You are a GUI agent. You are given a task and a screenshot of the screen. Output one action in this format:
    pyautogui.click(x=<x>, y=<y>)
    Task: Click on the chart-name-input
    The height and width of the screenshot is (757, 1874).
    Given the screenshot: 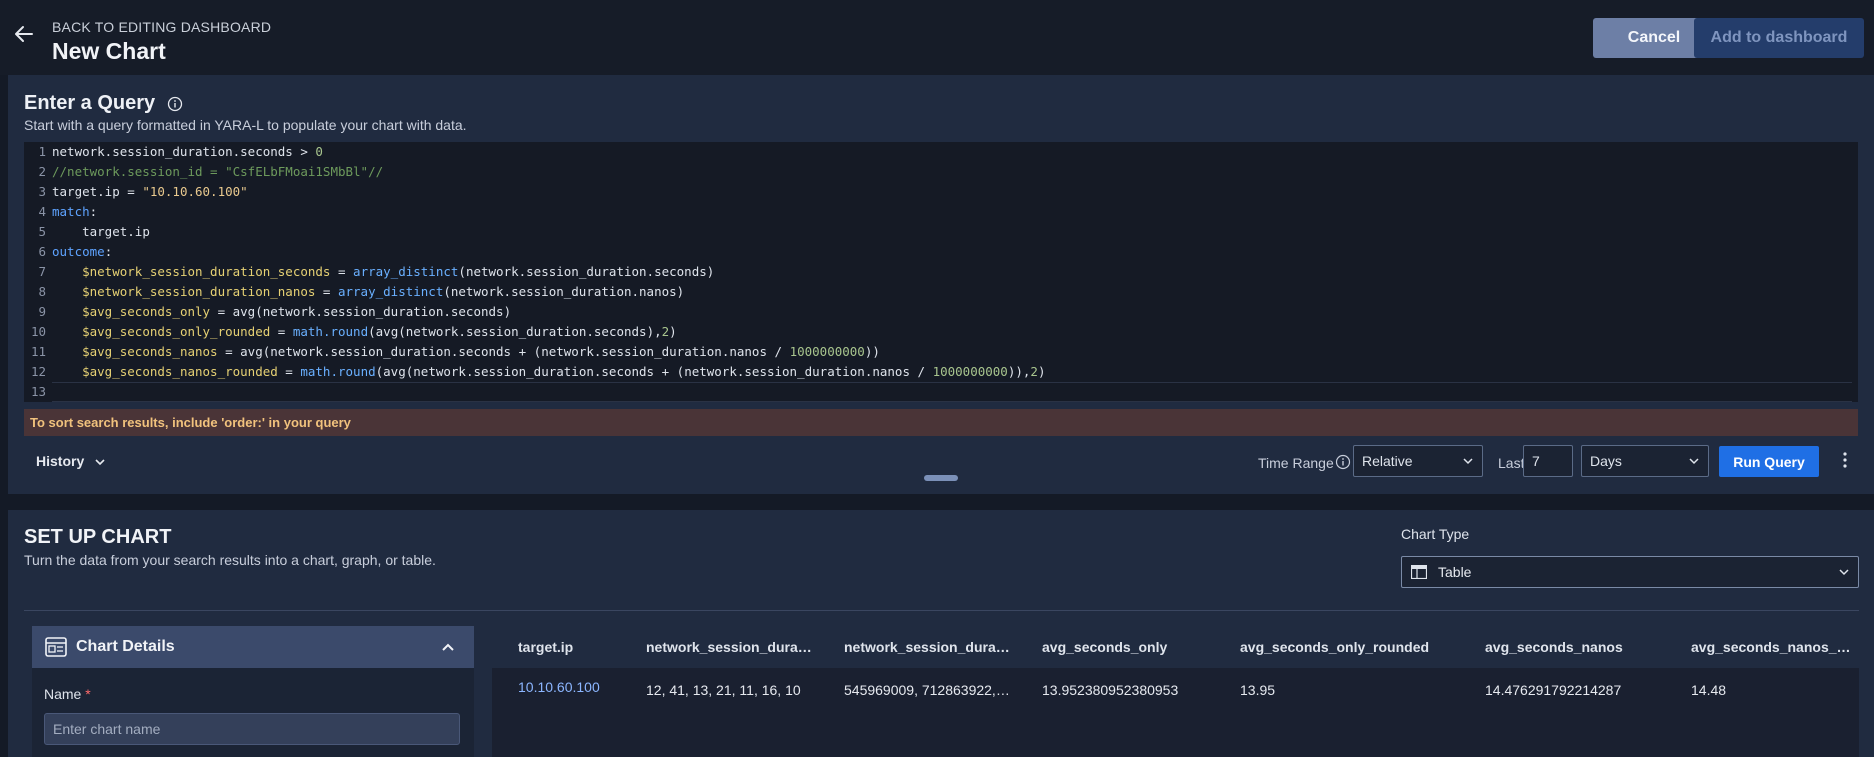 What is the action you would take?
    pyautogui.click(x=252, y=729)
    